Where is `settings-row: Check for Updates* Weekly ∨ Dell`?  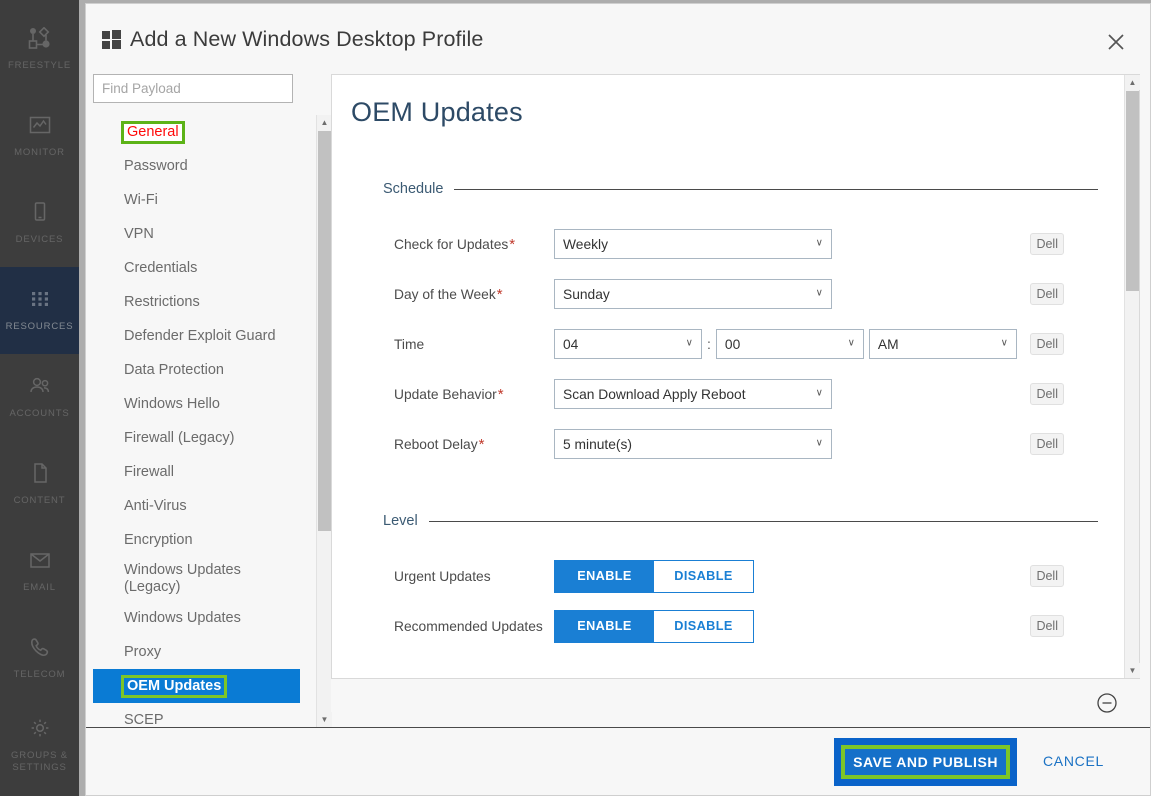
settings-row: Check for Updates* Weekly ∨ Dell is located at coordinates (727, 244).